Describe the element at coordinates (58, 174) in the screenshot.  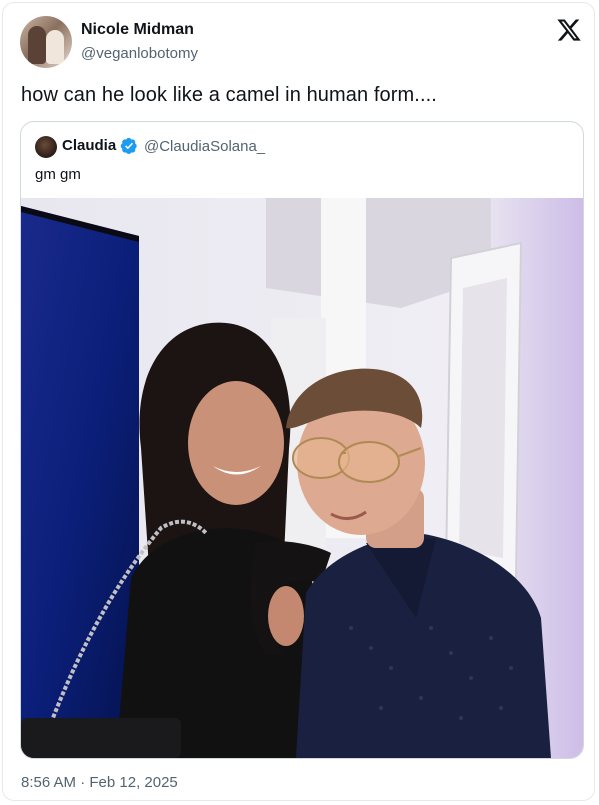
I see `quoted-tweet-text: gm gm` at that location.